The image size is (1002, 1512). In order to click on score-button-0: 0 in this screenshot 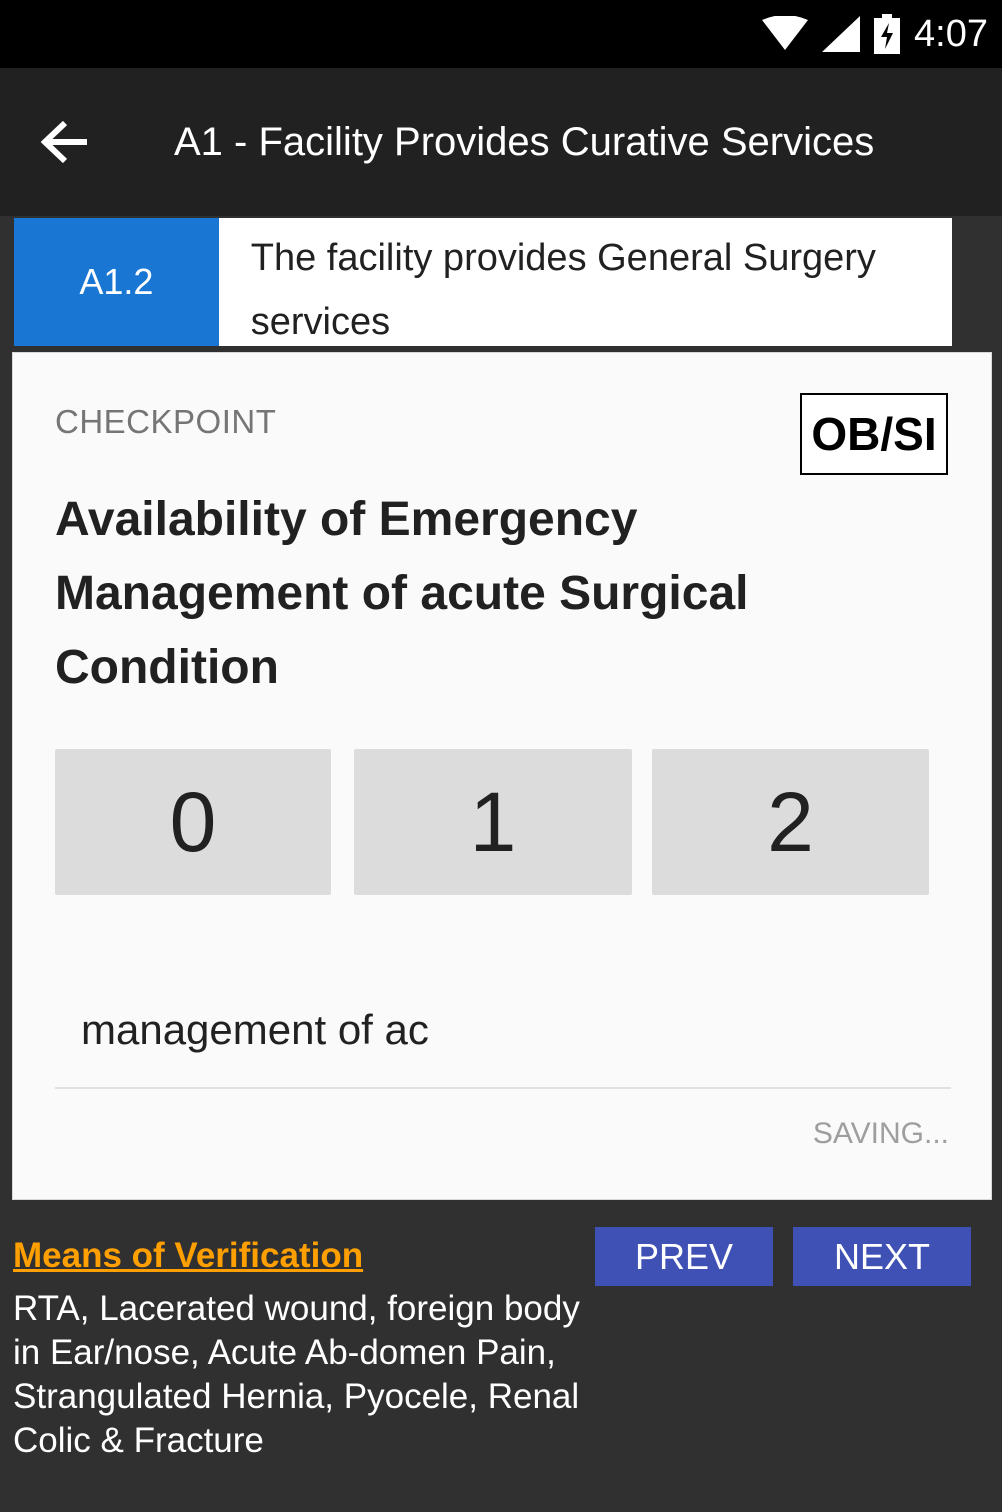, I will do `click(193, 822)`.